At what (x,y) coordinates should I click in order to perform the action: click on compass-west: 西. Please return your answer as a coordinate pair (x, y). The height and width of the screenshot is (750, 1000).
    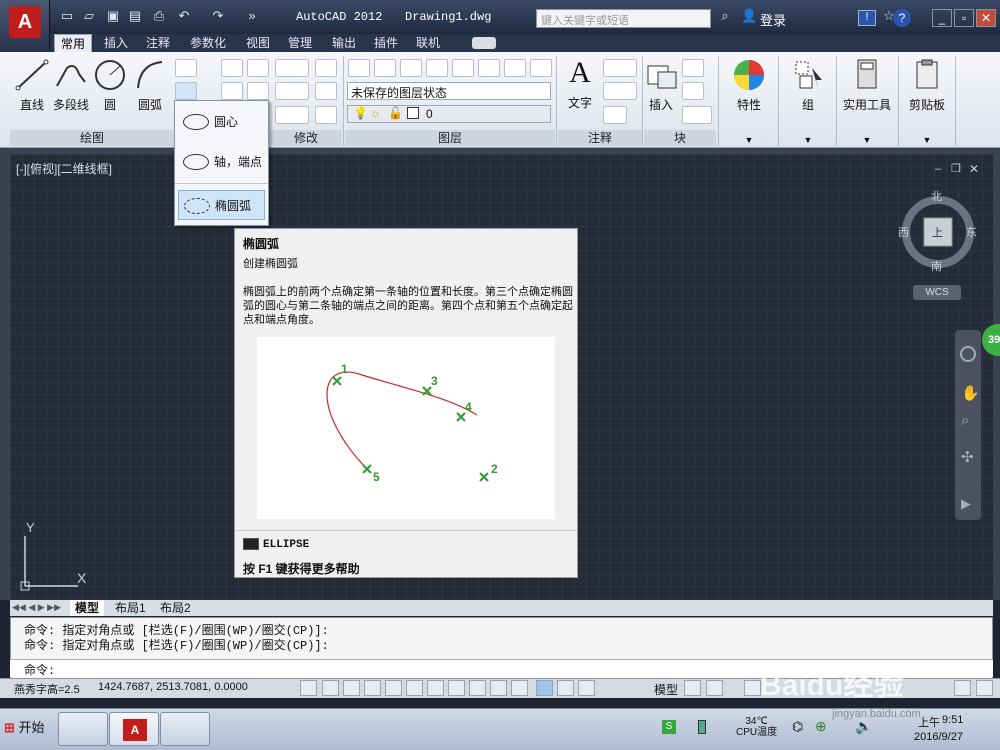
    Looking at the image, I should click on (903, 232).